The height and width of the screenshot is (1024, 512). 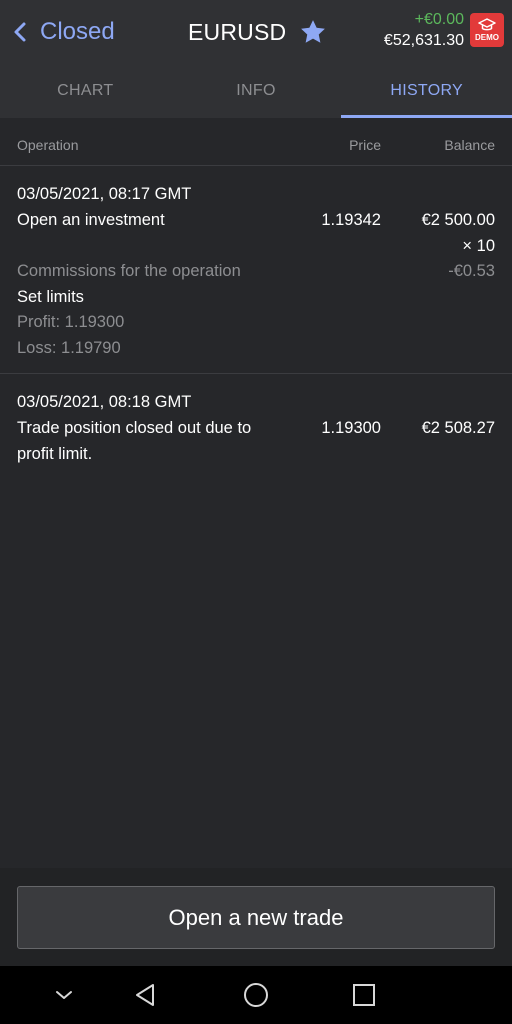 I want to click on instrument-header: EURUSD, so click(x=258, y=32).